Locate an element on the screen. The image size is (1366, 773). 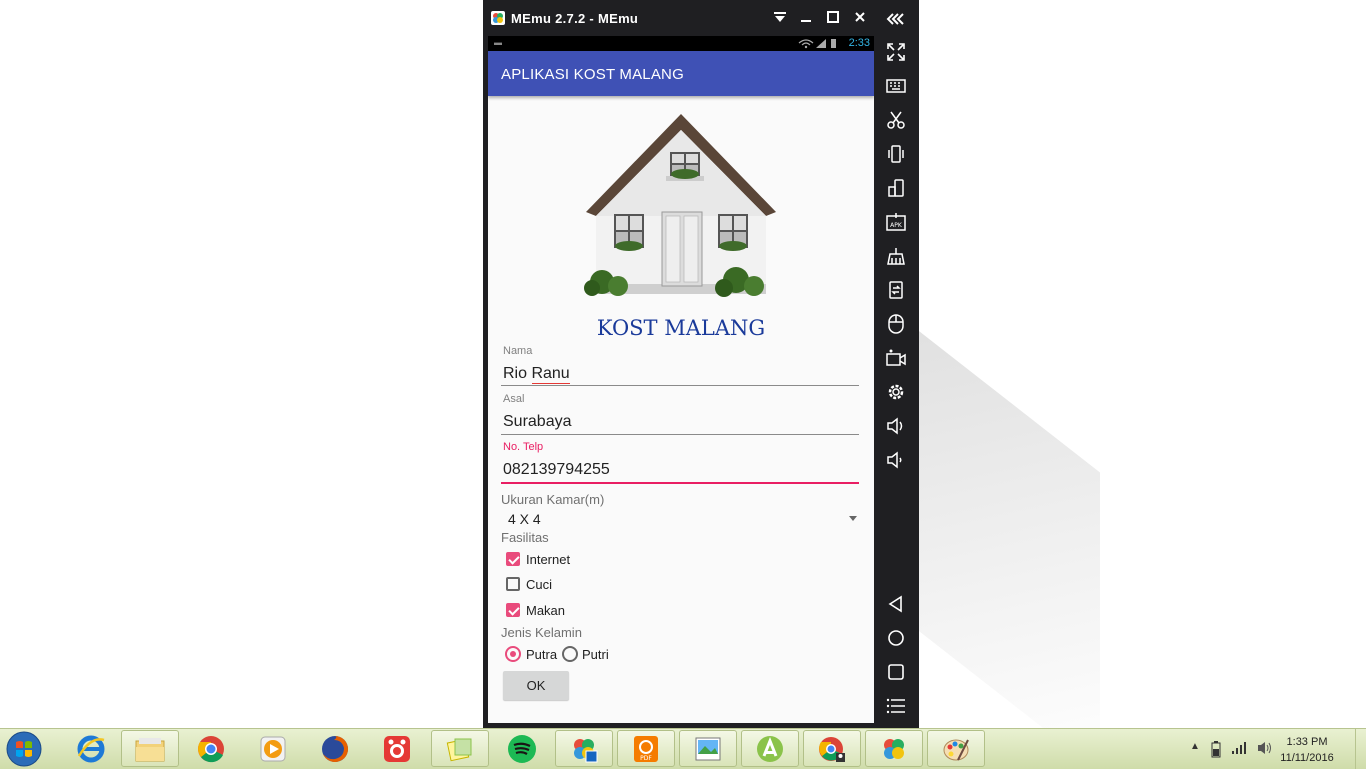
recorder-icon is located at coordinates (397, 748).